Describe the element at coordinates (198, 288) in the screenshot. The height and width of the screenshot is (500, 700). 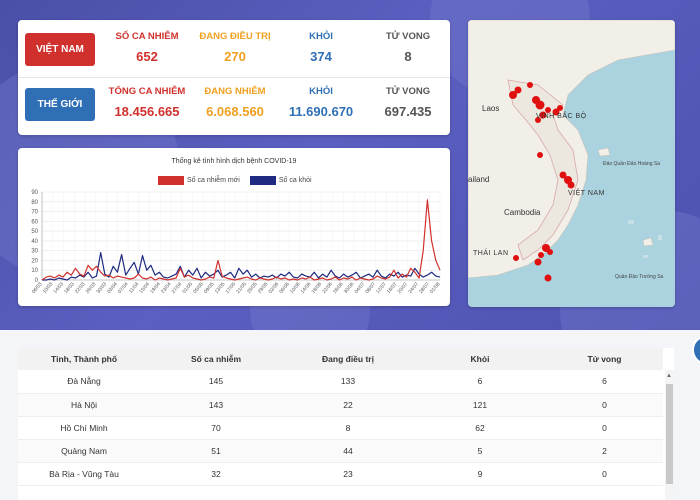
I see `x-tick-label: 05/05` at that location.